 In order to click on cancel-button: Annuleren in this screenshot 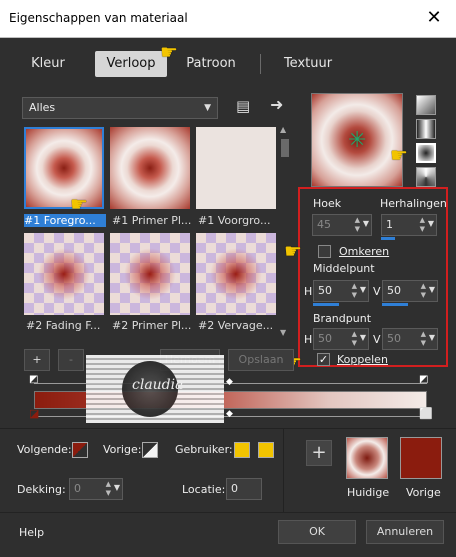, I will do `click(405, 532)`.